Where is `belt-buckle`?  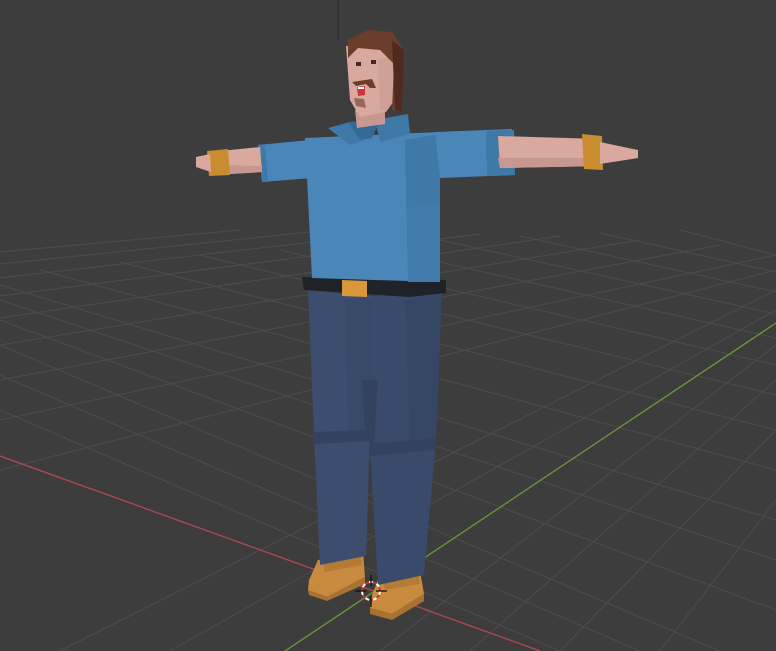 belt-buckle is located at coordinates (354, 288).